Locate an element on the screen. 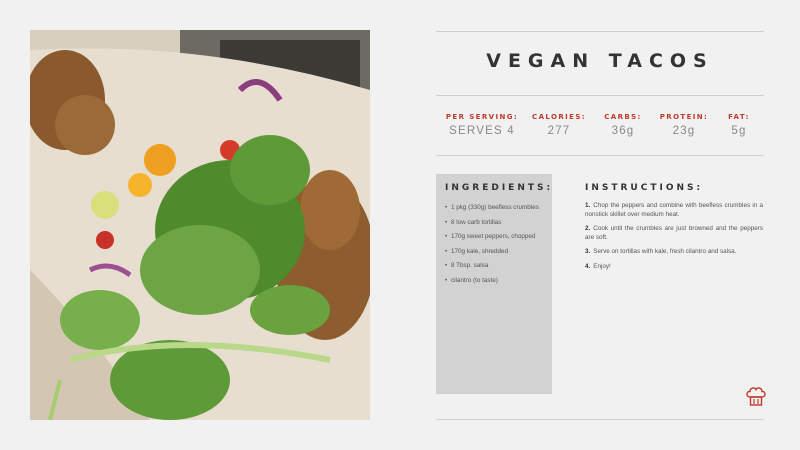 The width and height of the screenshot is (800, 450). step-number: 3. is located at coordinates (588, 251).